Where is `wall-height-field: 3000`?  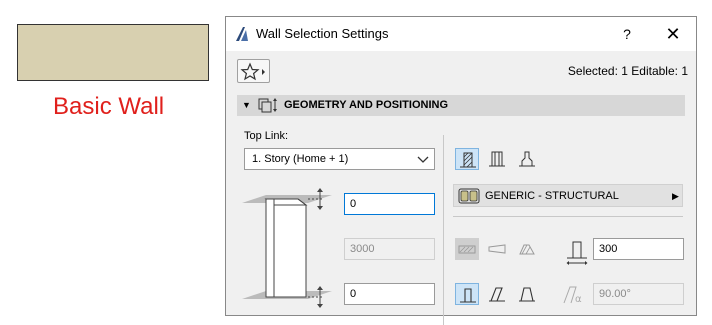 wall-height-field: 3000 is located at coordinates (389, 249).